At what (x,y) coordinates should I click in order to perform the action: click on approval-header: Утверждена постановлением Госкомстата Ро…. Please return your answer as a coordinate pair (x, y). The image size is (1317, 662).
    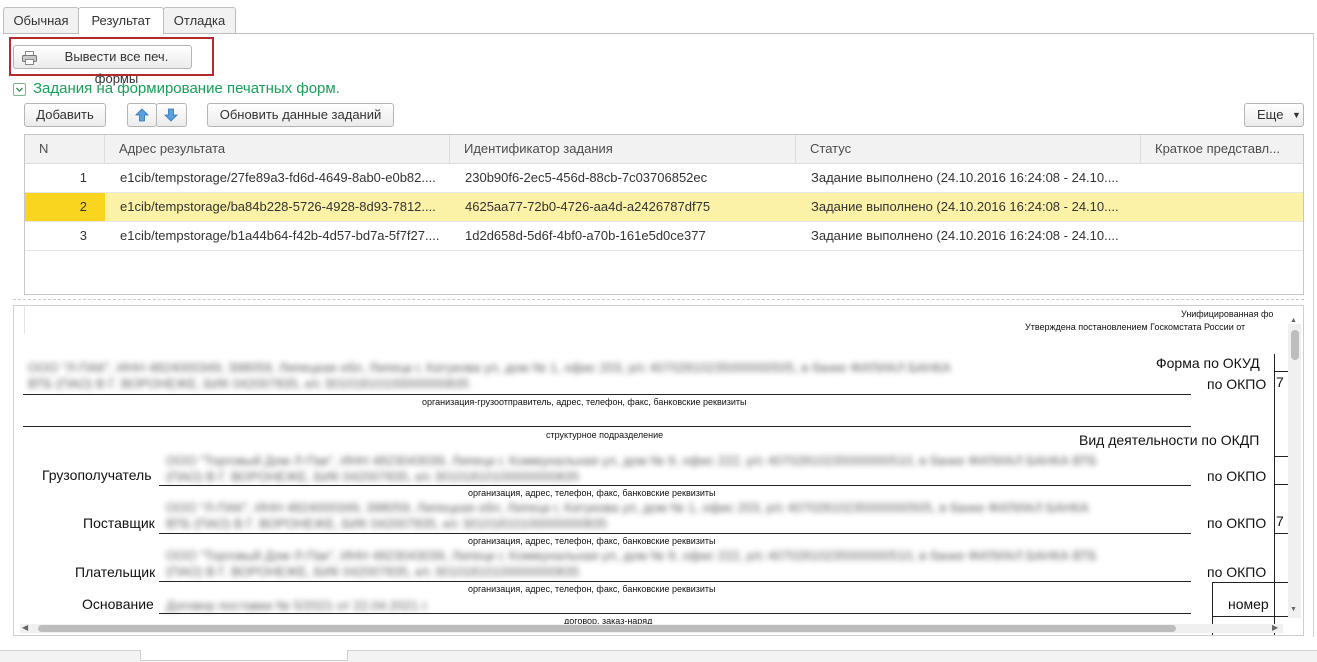
    Looking at the image, I should click on (1135, 327).